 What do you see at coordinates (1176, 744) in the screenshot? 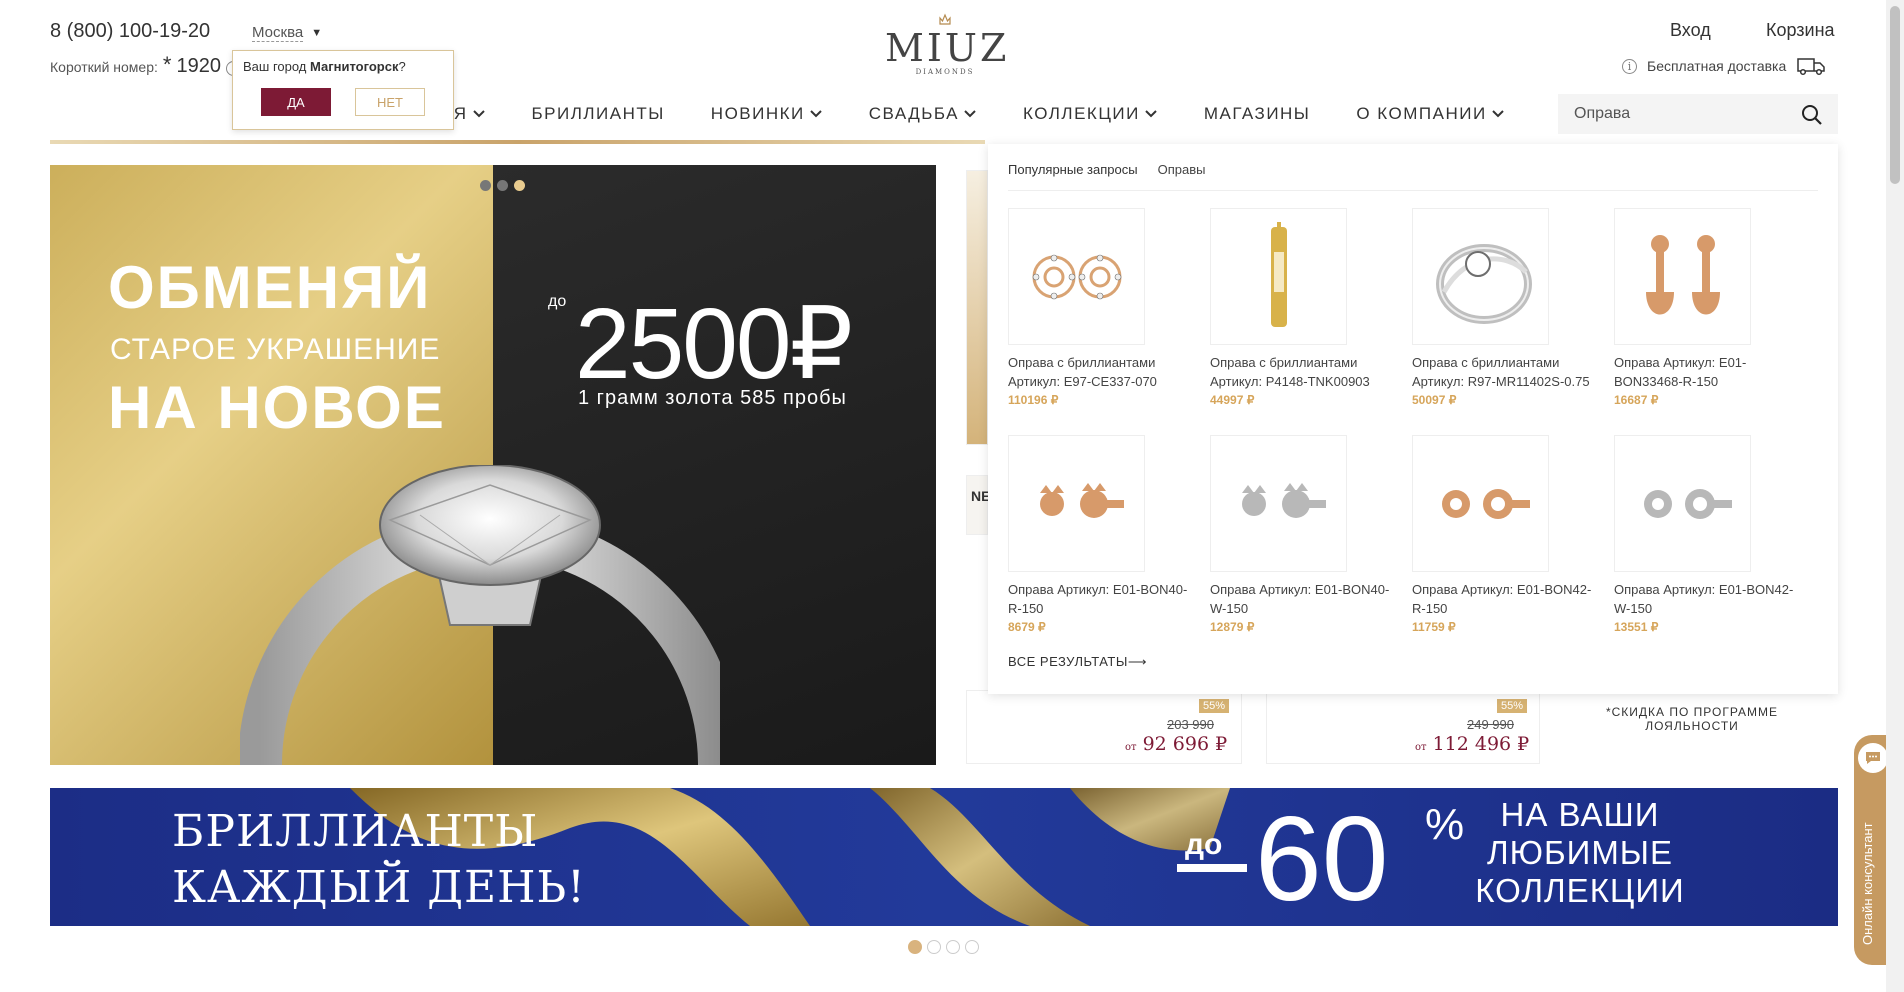
I see `new-price: от 92 696 ₽` at bounding box center [1176, 744].